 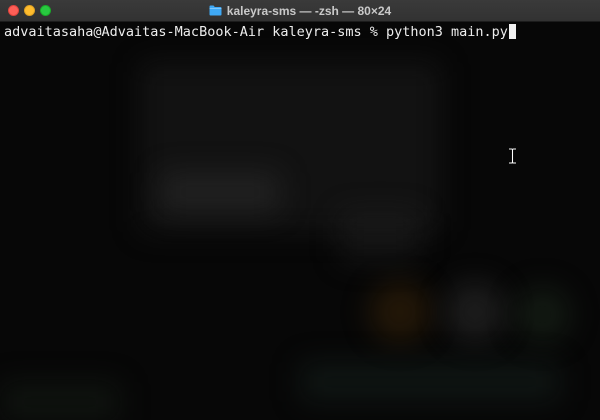 I want to click on ibeam-cursor-icon, so click(x=512, y=156).